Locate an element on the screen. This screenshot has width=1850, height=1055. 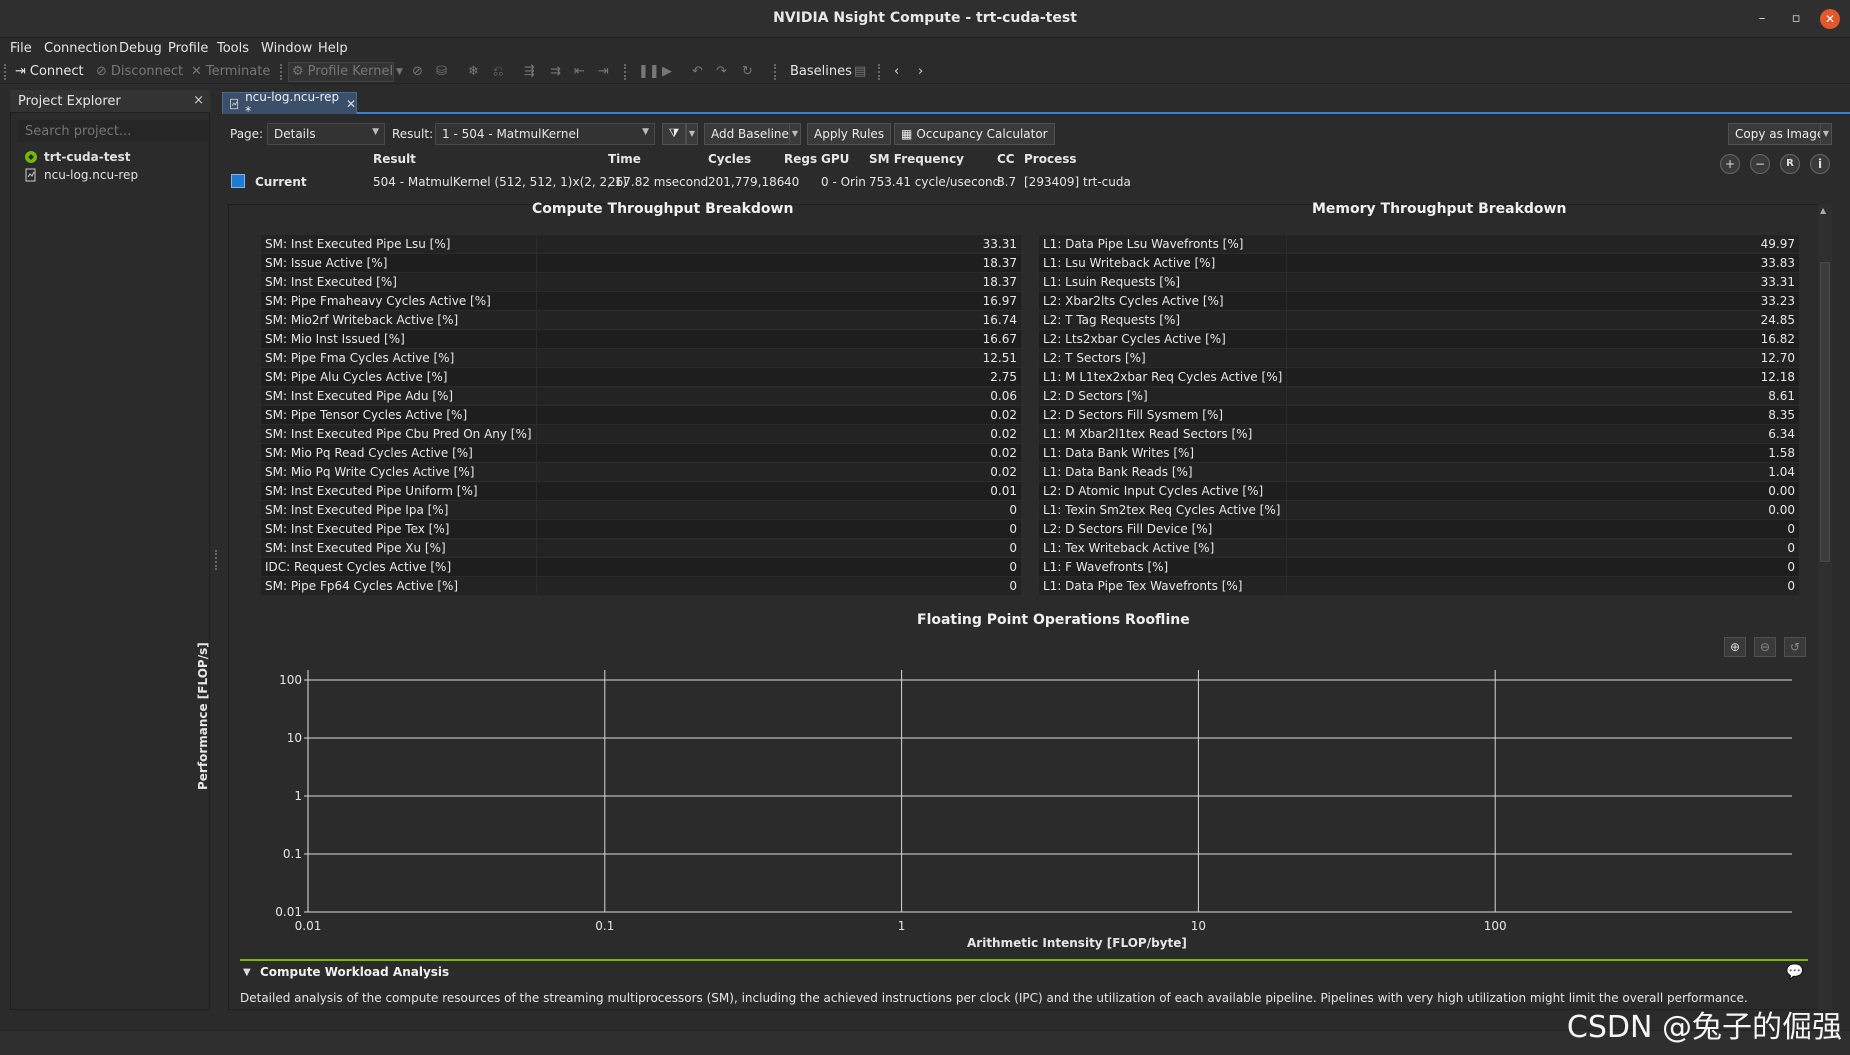
copy-as-image-button: Copy as Image is located at coordinates (1780, 134).